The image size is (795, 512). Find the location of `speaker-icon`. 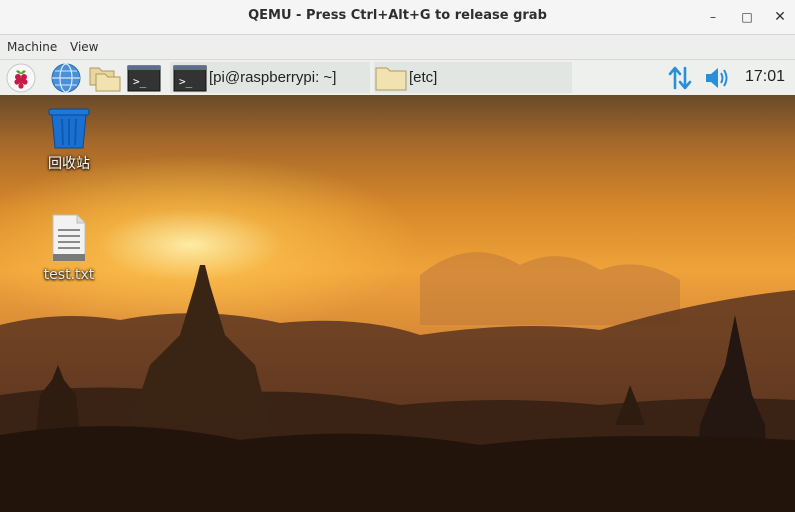

speaker-icon is located at coordinates (717, 78).